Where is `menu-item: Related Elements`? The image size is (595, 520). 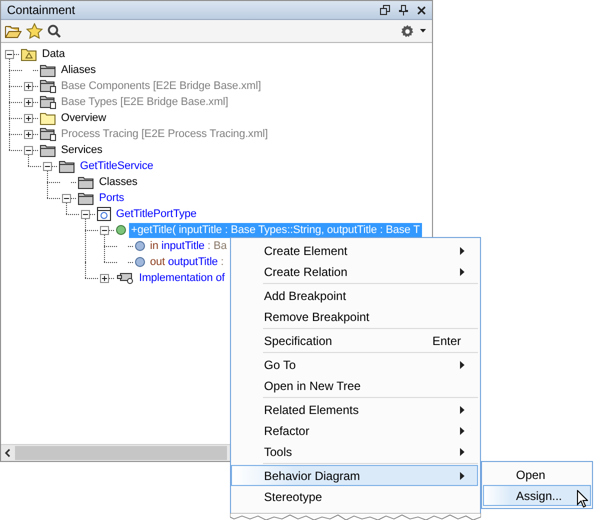 menu-item: Related Elements is located at coordinates (354, 409).